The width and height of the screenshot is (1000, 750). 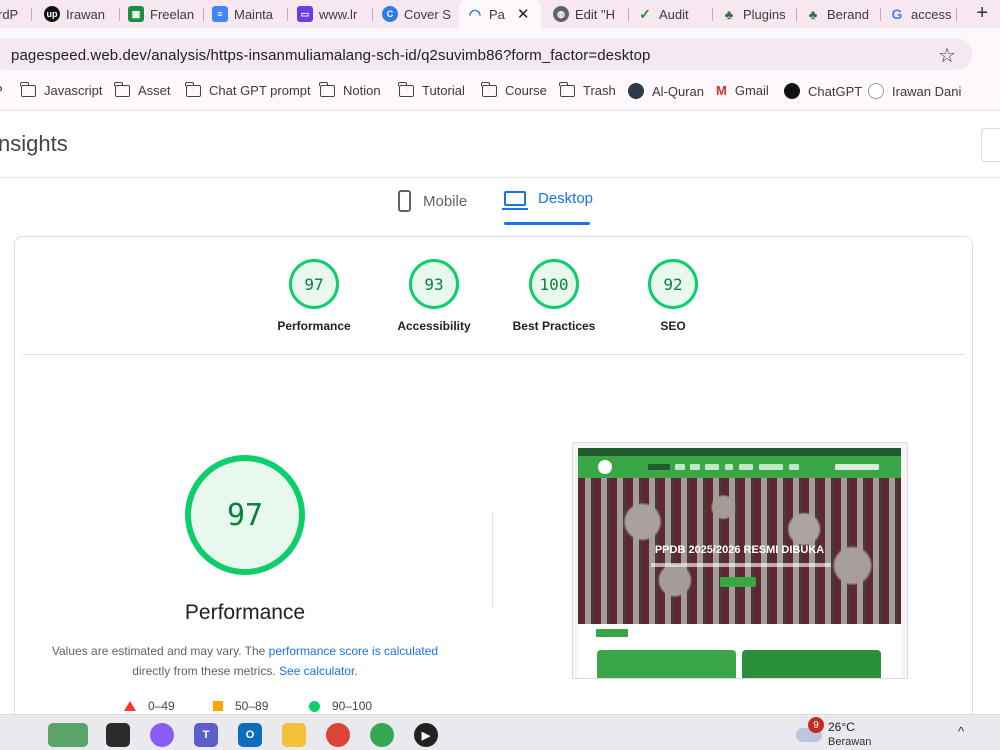 I want to click on bookmark-label: Al-Quran, so click(x=678, y=91).